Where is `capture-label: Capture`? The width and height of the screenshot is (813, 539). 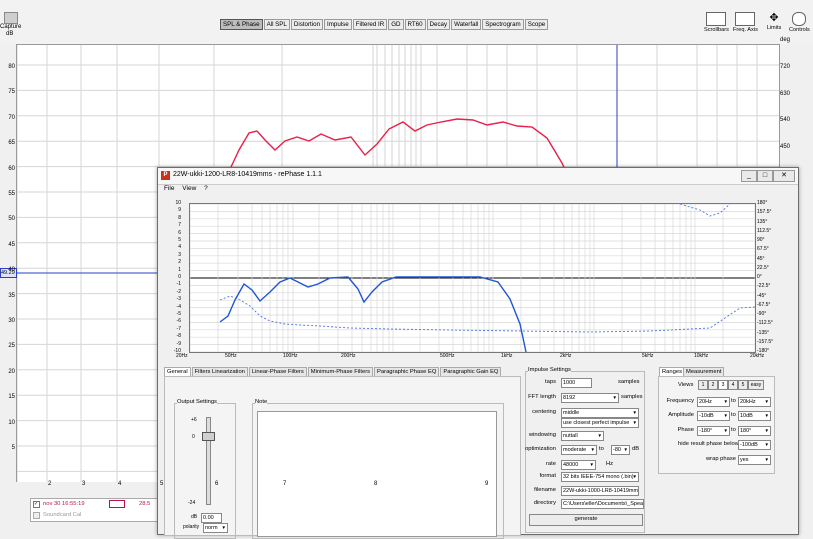
capture-label: Capture is located at coordinates (10, 27).